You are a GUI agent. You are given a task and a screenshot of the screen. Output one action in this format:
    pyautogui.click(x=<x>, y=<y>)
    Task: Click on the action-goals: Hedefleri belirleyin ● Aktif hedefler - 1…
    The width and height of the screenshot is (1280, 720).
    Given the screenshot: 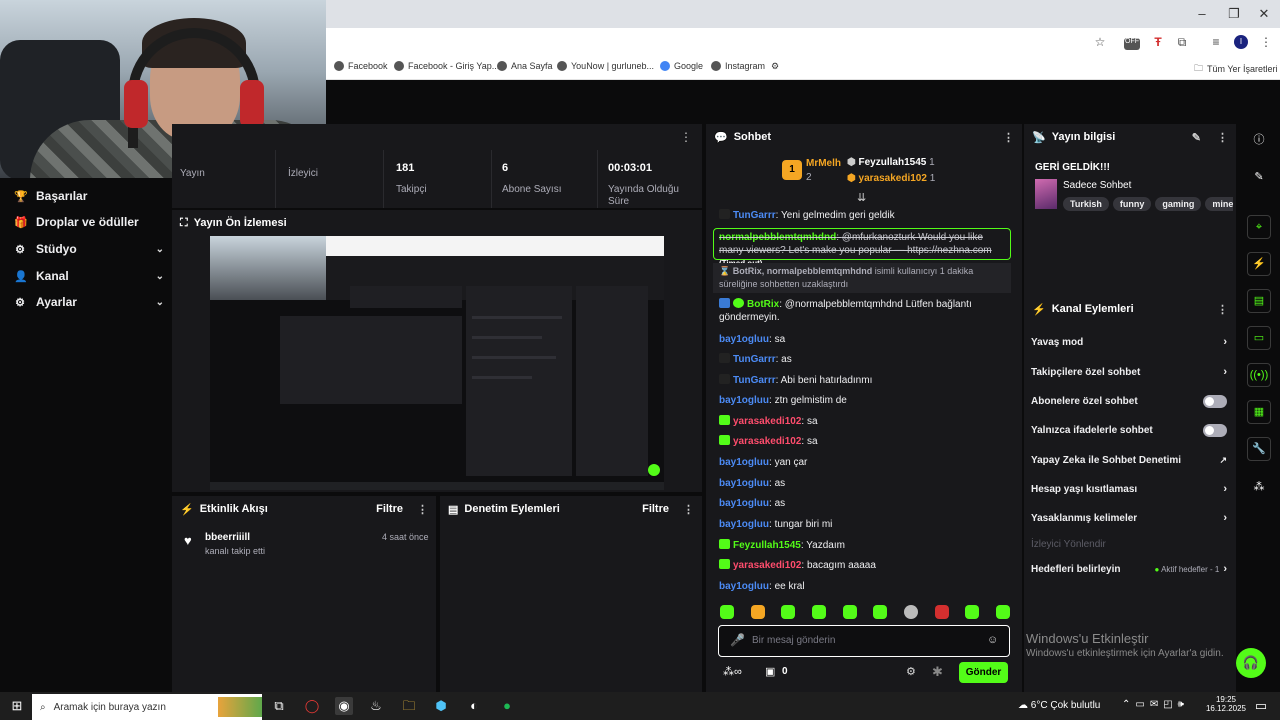 What is the action you would take?
    pyautogui.click(x=1129, y=569)
    